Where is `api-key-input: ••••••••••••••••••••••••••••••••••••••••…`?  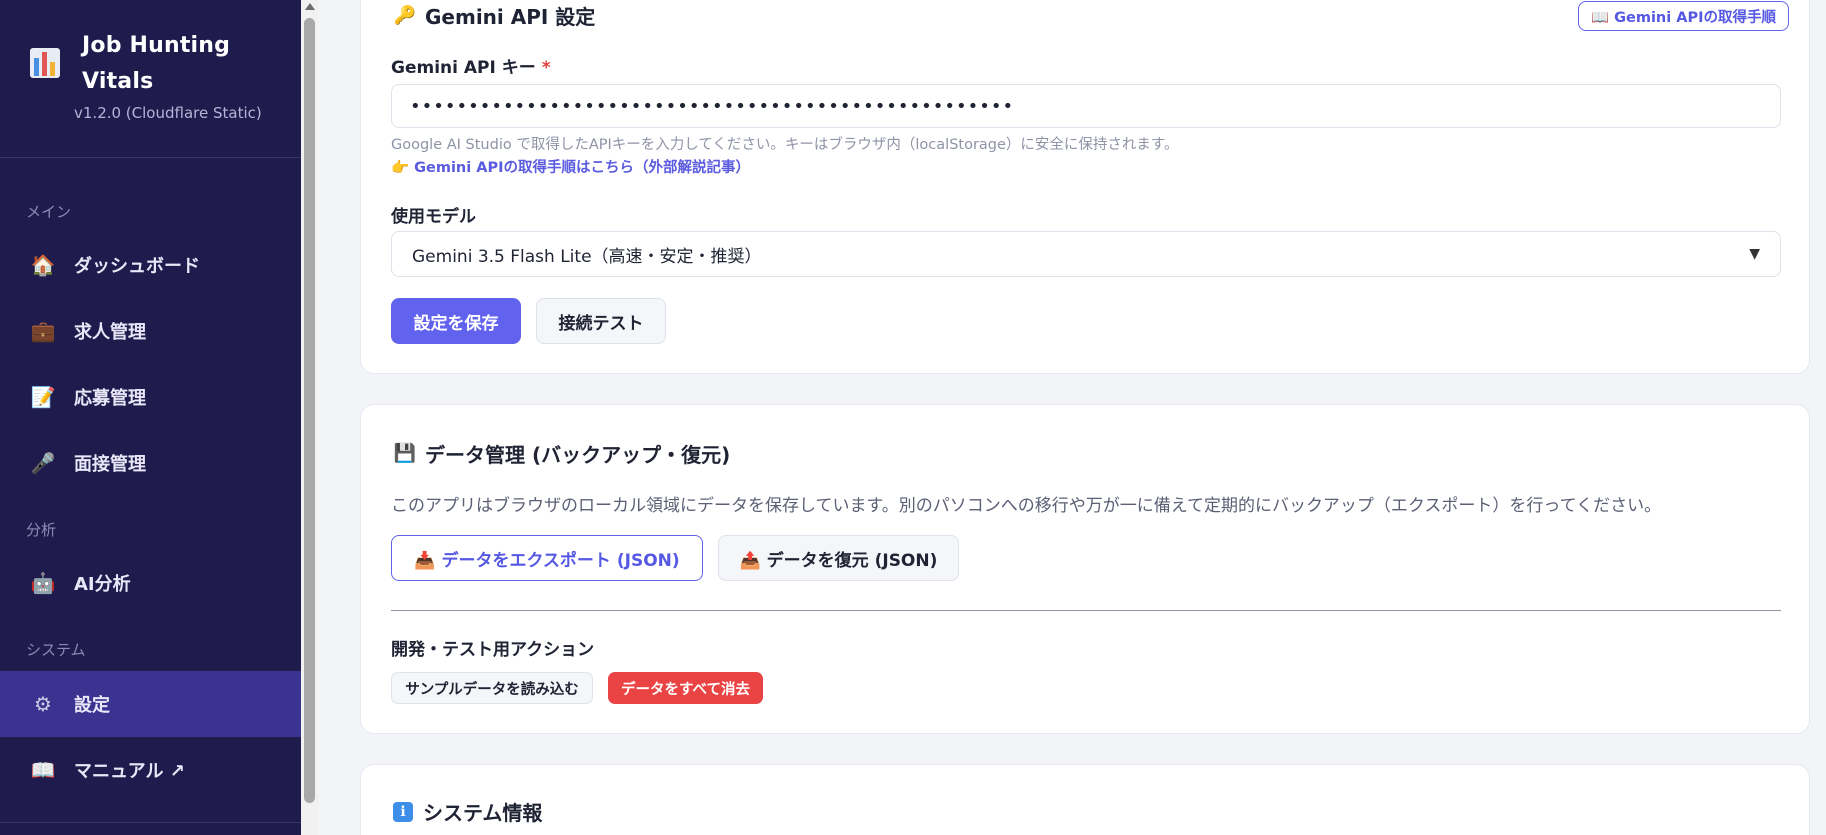 api-key-input: ••••••••••••••••••••••••••••••••••••••••… is located at coordinates (1086, 106).